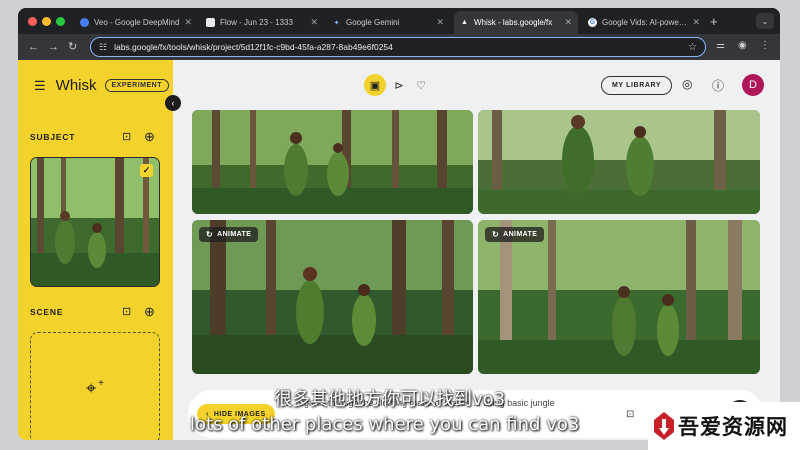 This screenshot has width=800, height=450. I want to click on tab-label: Google Vids: AI-powered, so click(645, 22).